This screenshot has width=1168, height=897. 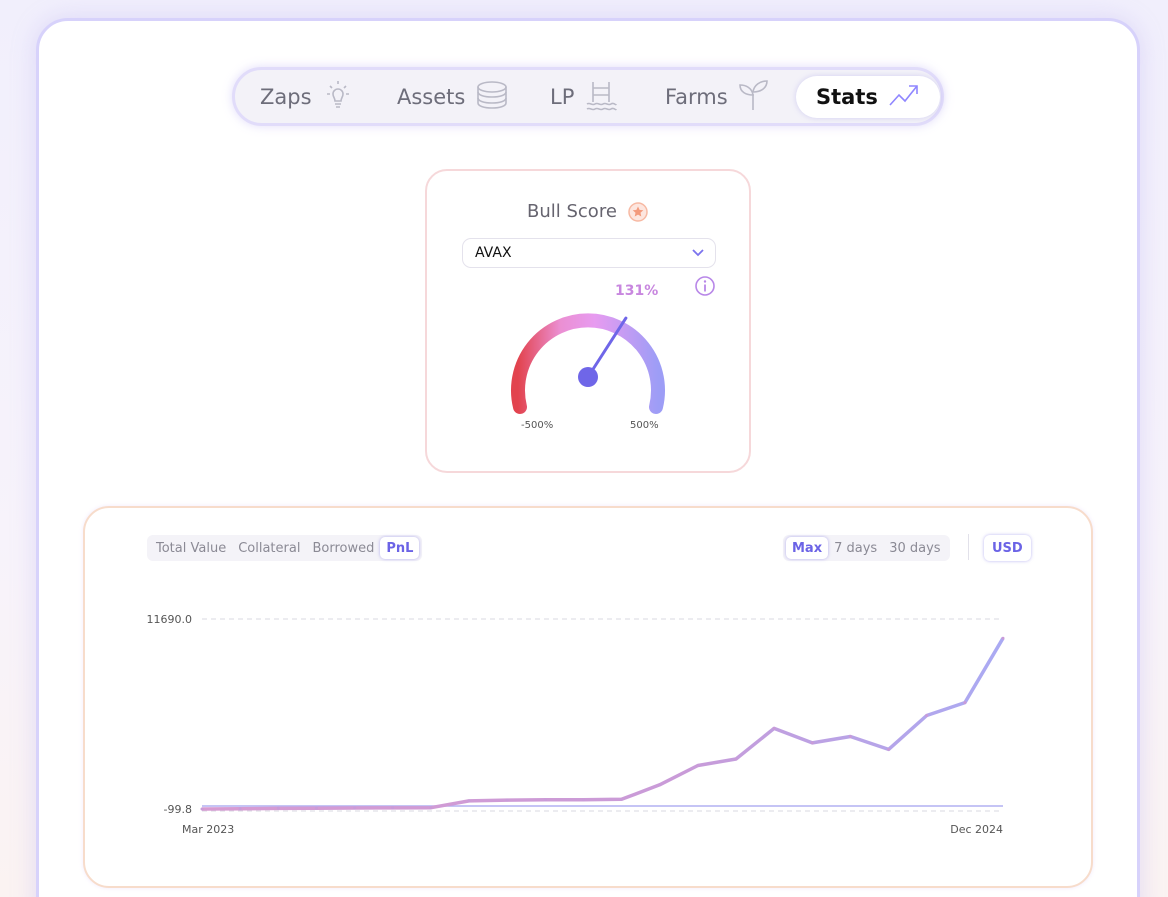 I want to click on x-tick-label: Mar 2023, so click(x=208, y=829).